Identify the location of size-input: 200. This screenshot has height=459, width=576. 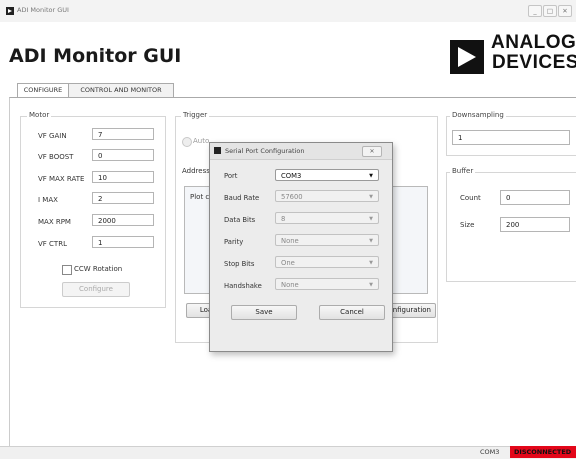
(535, 224).